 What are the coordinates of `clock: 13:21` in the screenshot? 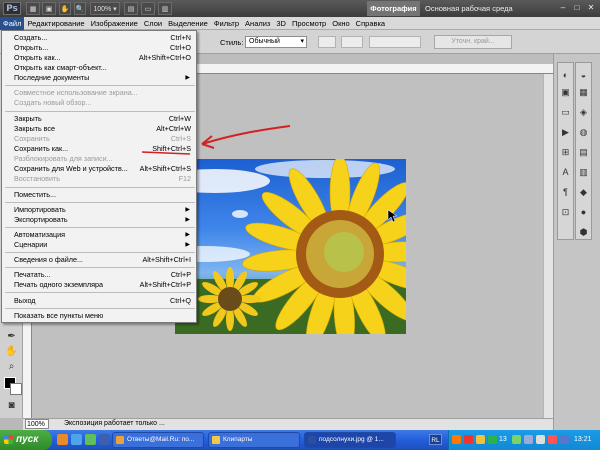 It's located at (583, 440).